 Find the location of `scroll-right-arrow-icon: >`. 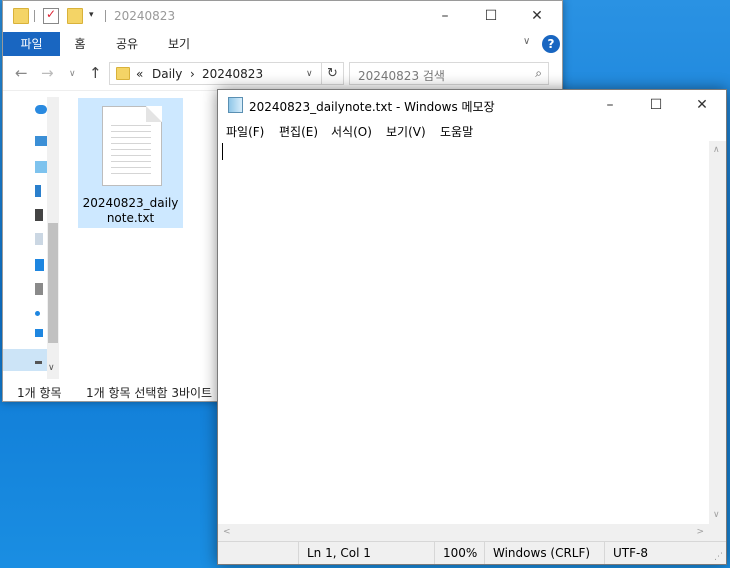

scroll-right-arrow-icon: > is located at coordinates (700, 532).